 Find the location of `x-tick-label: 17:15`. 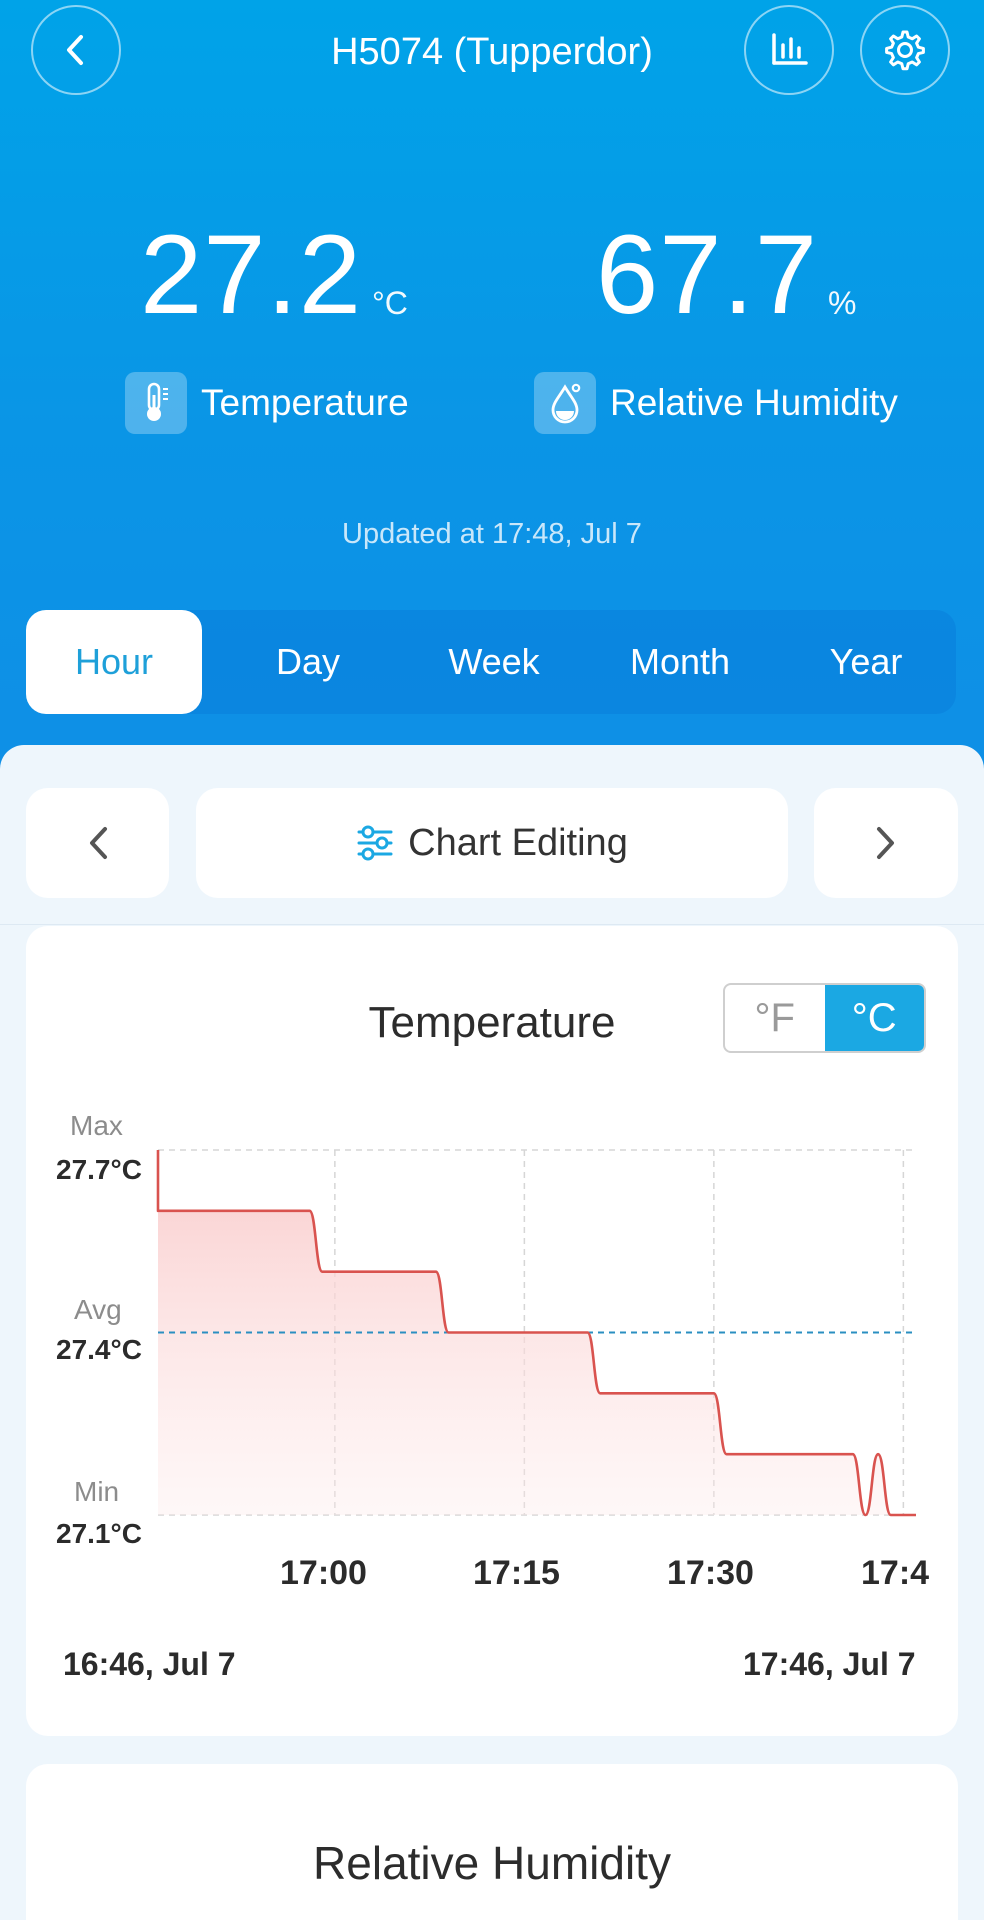

x-tick-label: 17:15 is located at coordinates (516, 1573).